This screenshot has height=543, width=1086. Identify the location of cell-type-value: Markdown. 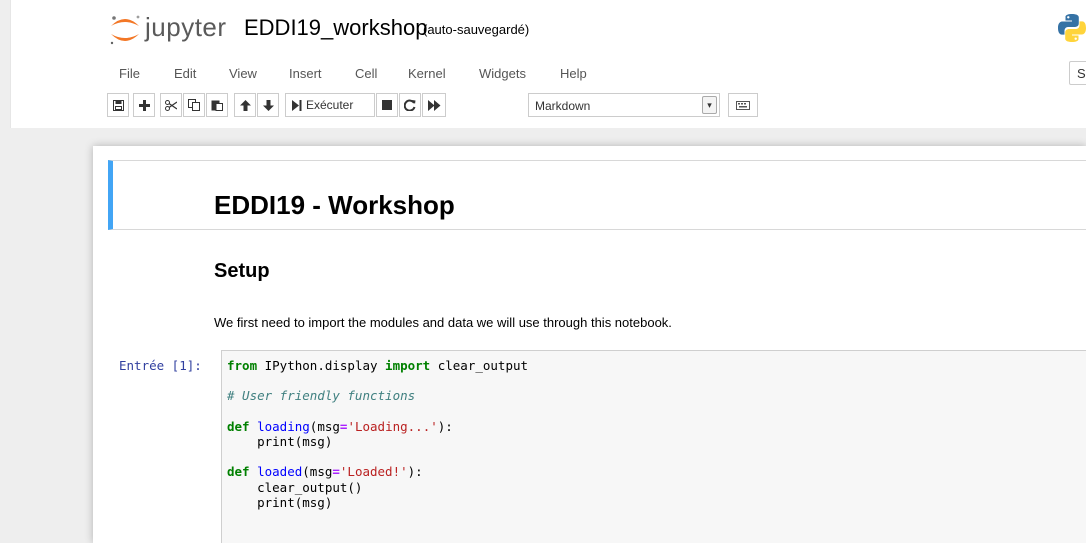
(563, 106).